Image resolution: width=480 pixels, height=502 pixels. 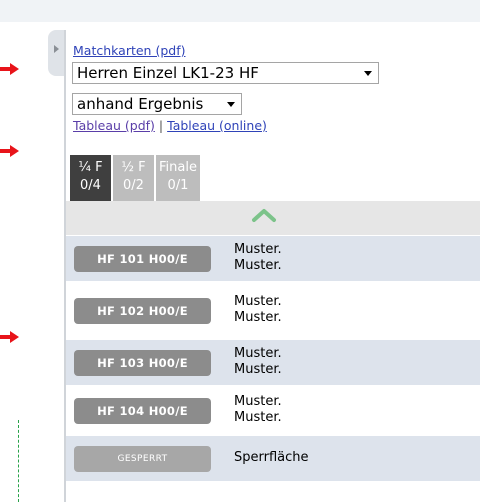 What do you see at coordinates (90, 167) in the screenshot?
I see `tab-label: ¼ F` at bounding box center [90, 167].